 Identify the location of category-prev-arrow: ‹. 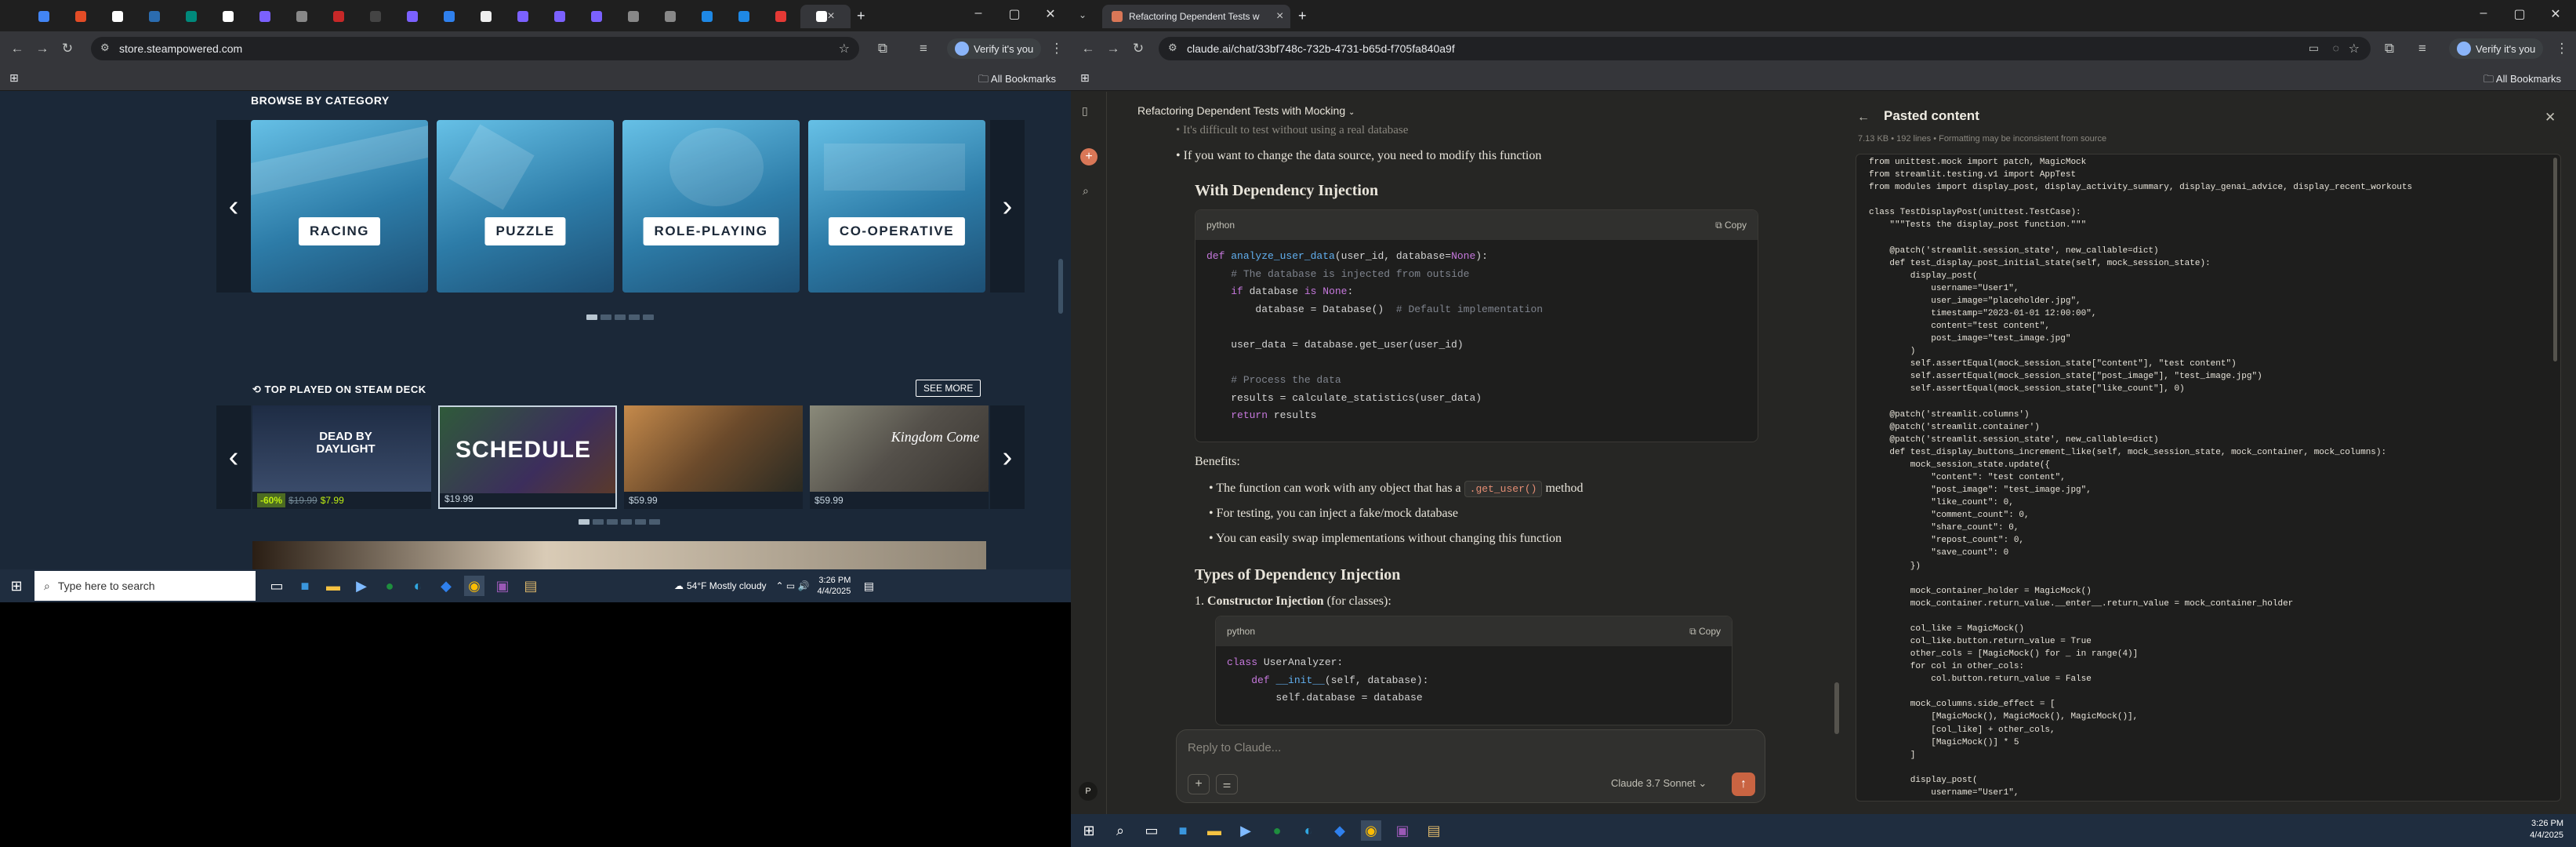
(233, 206).